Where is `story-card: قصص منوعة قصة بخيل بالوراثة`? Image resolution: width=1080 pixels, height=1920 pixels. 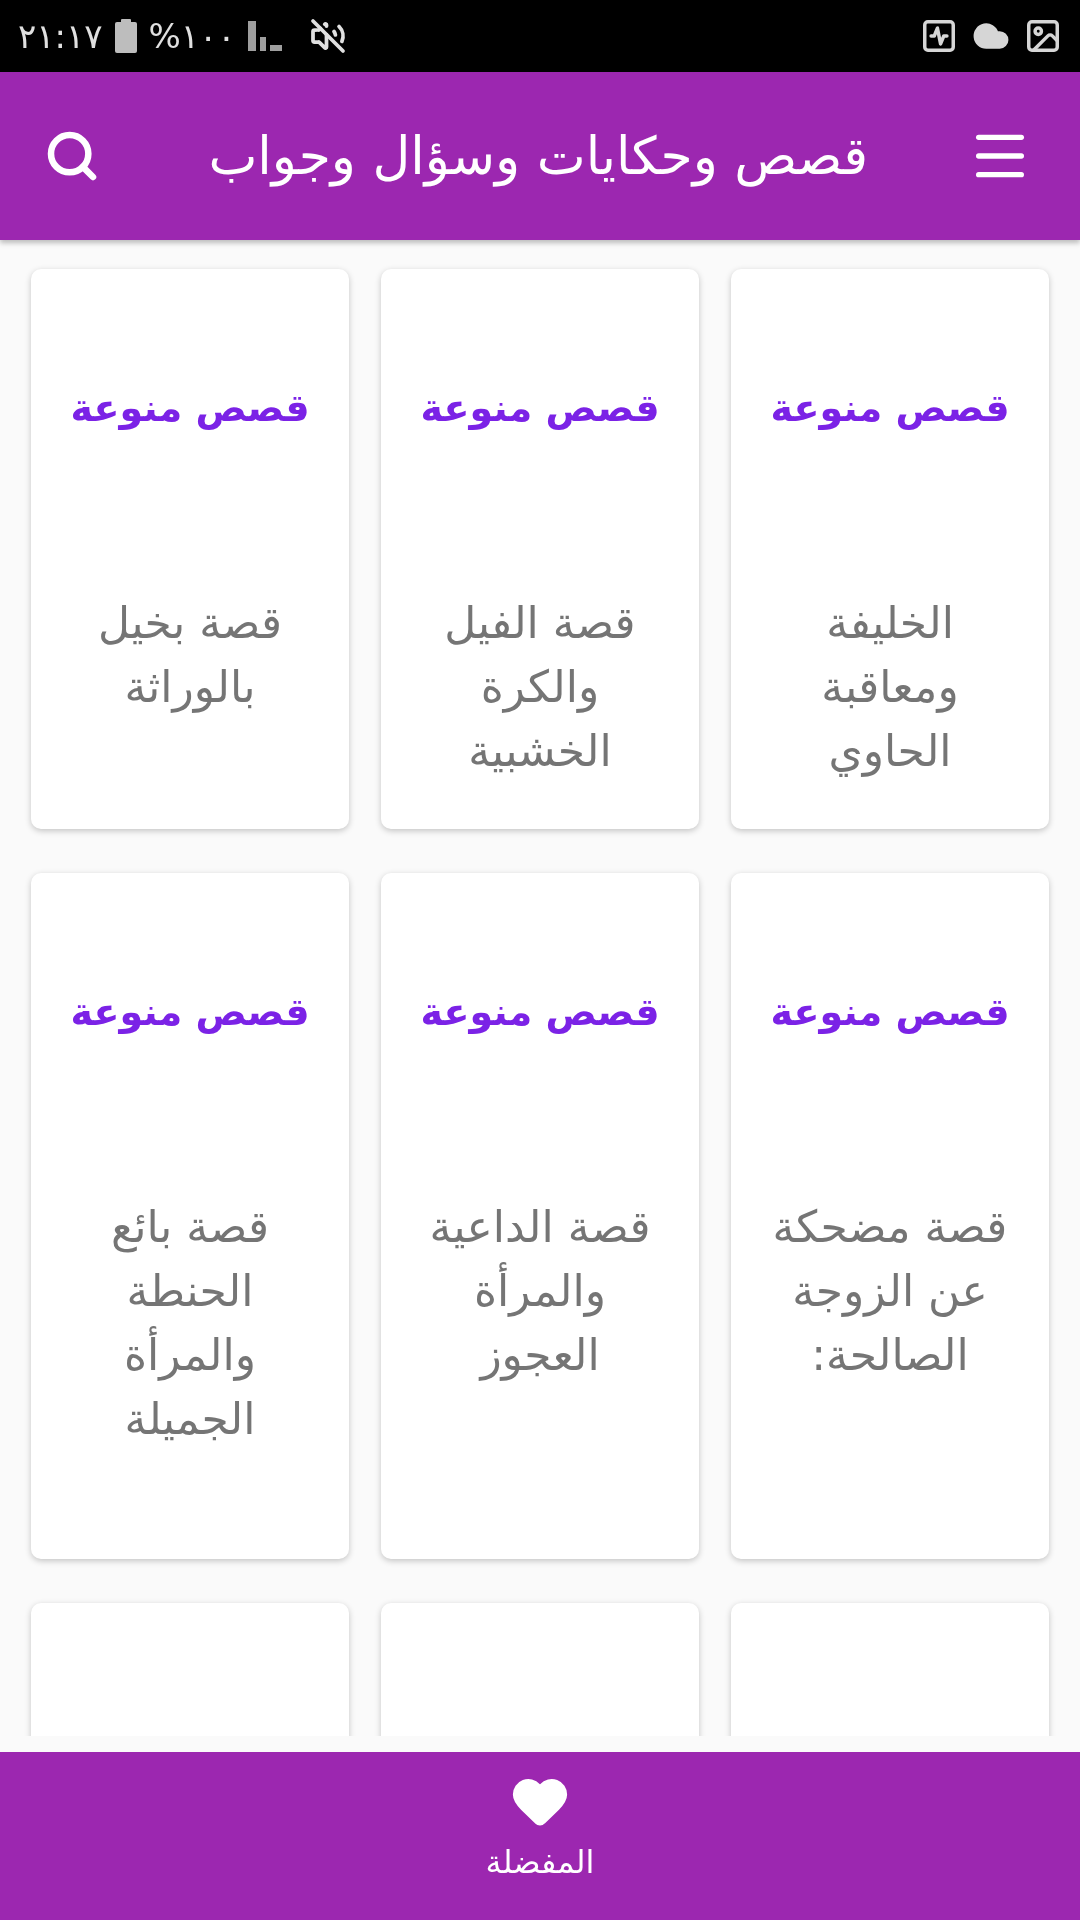 story-card: قصص منوعة قصة بخيل بالوراثة is located at coordinates (190, 549).